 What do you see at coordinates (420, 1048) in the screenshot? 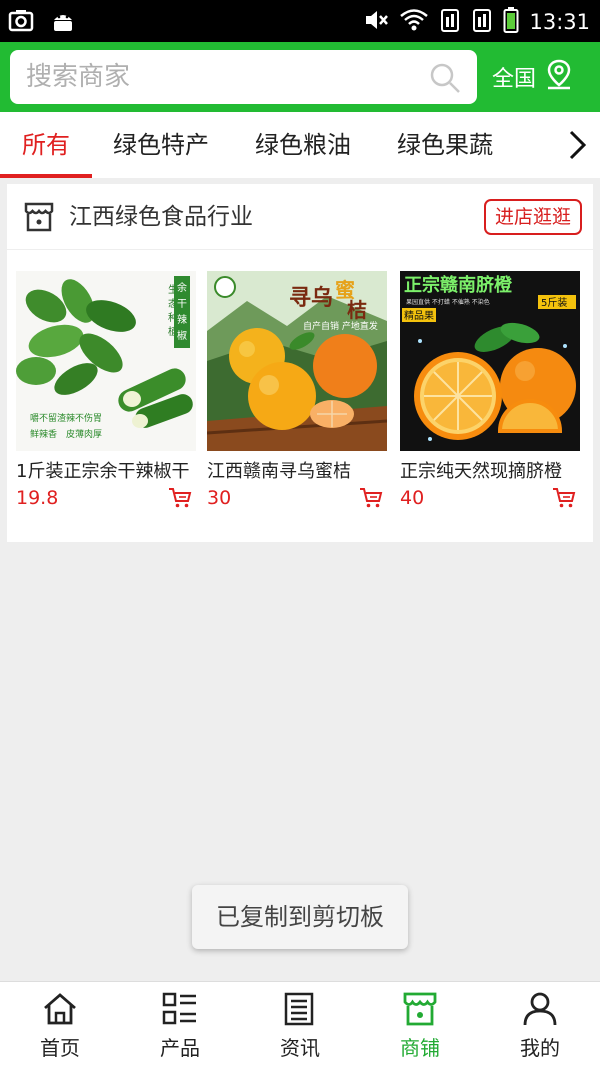
I see `nav-label: 商铺` at bounding box center [420, 1048].